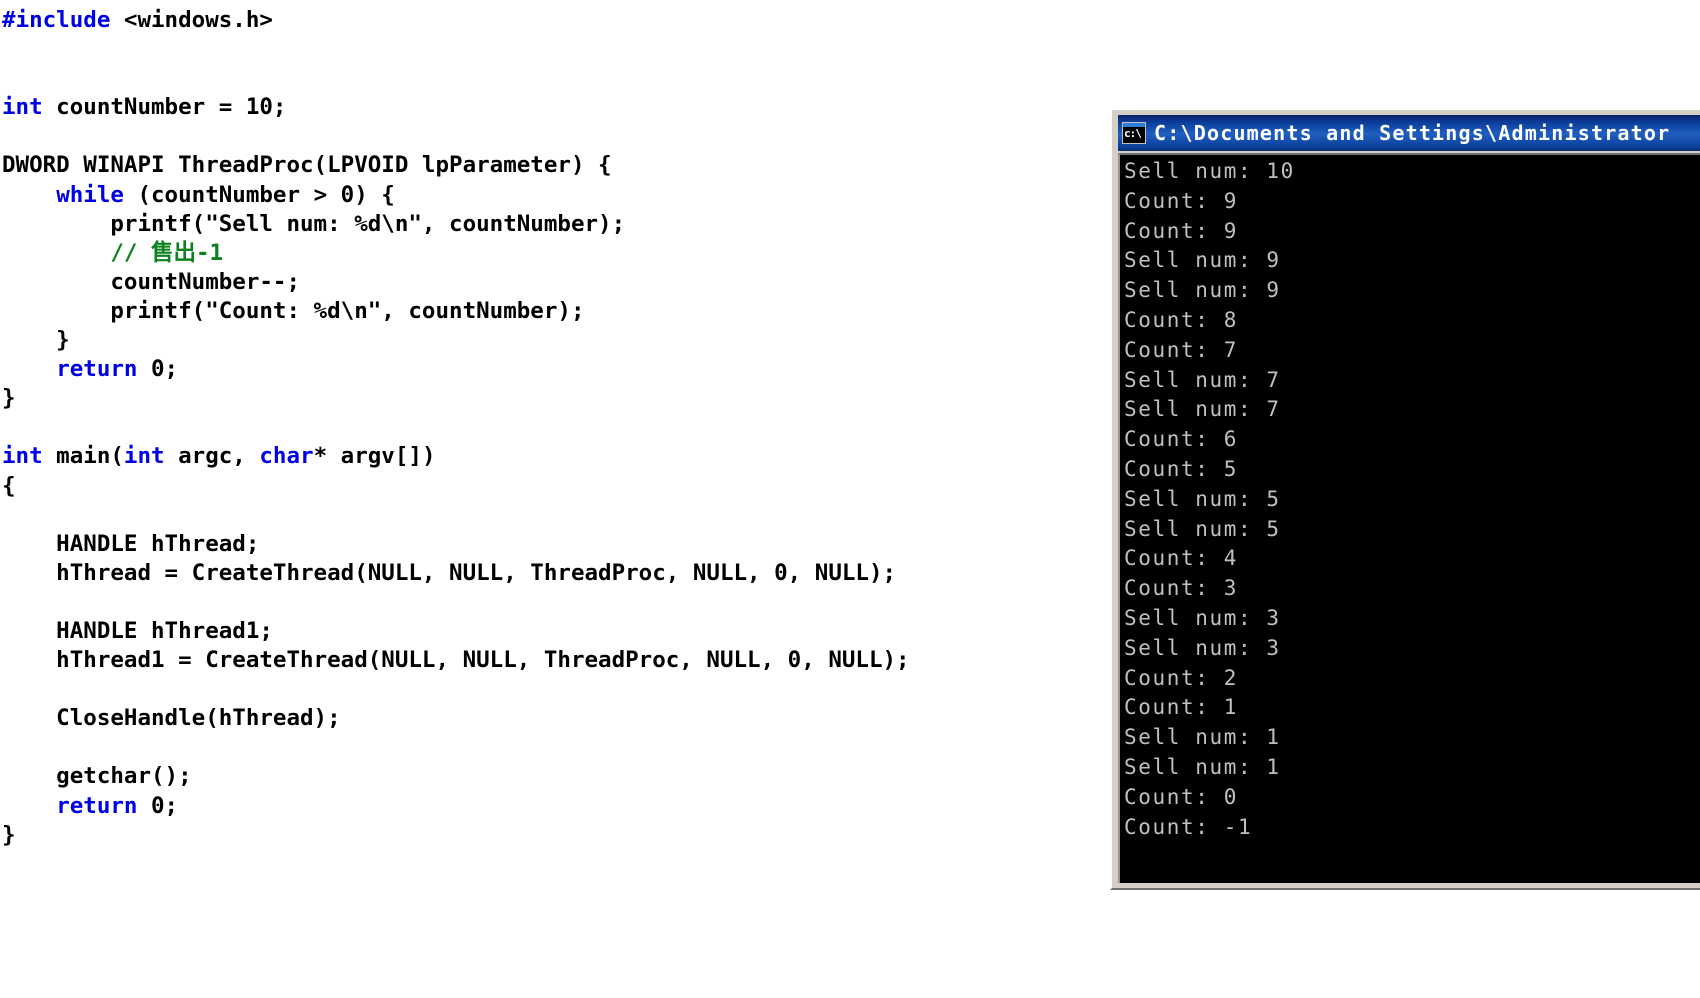 The image size is (1700, 998). Describe the element at coordinates (511, 776) in the screenshot. I see `code-line: getchar();` at that location.